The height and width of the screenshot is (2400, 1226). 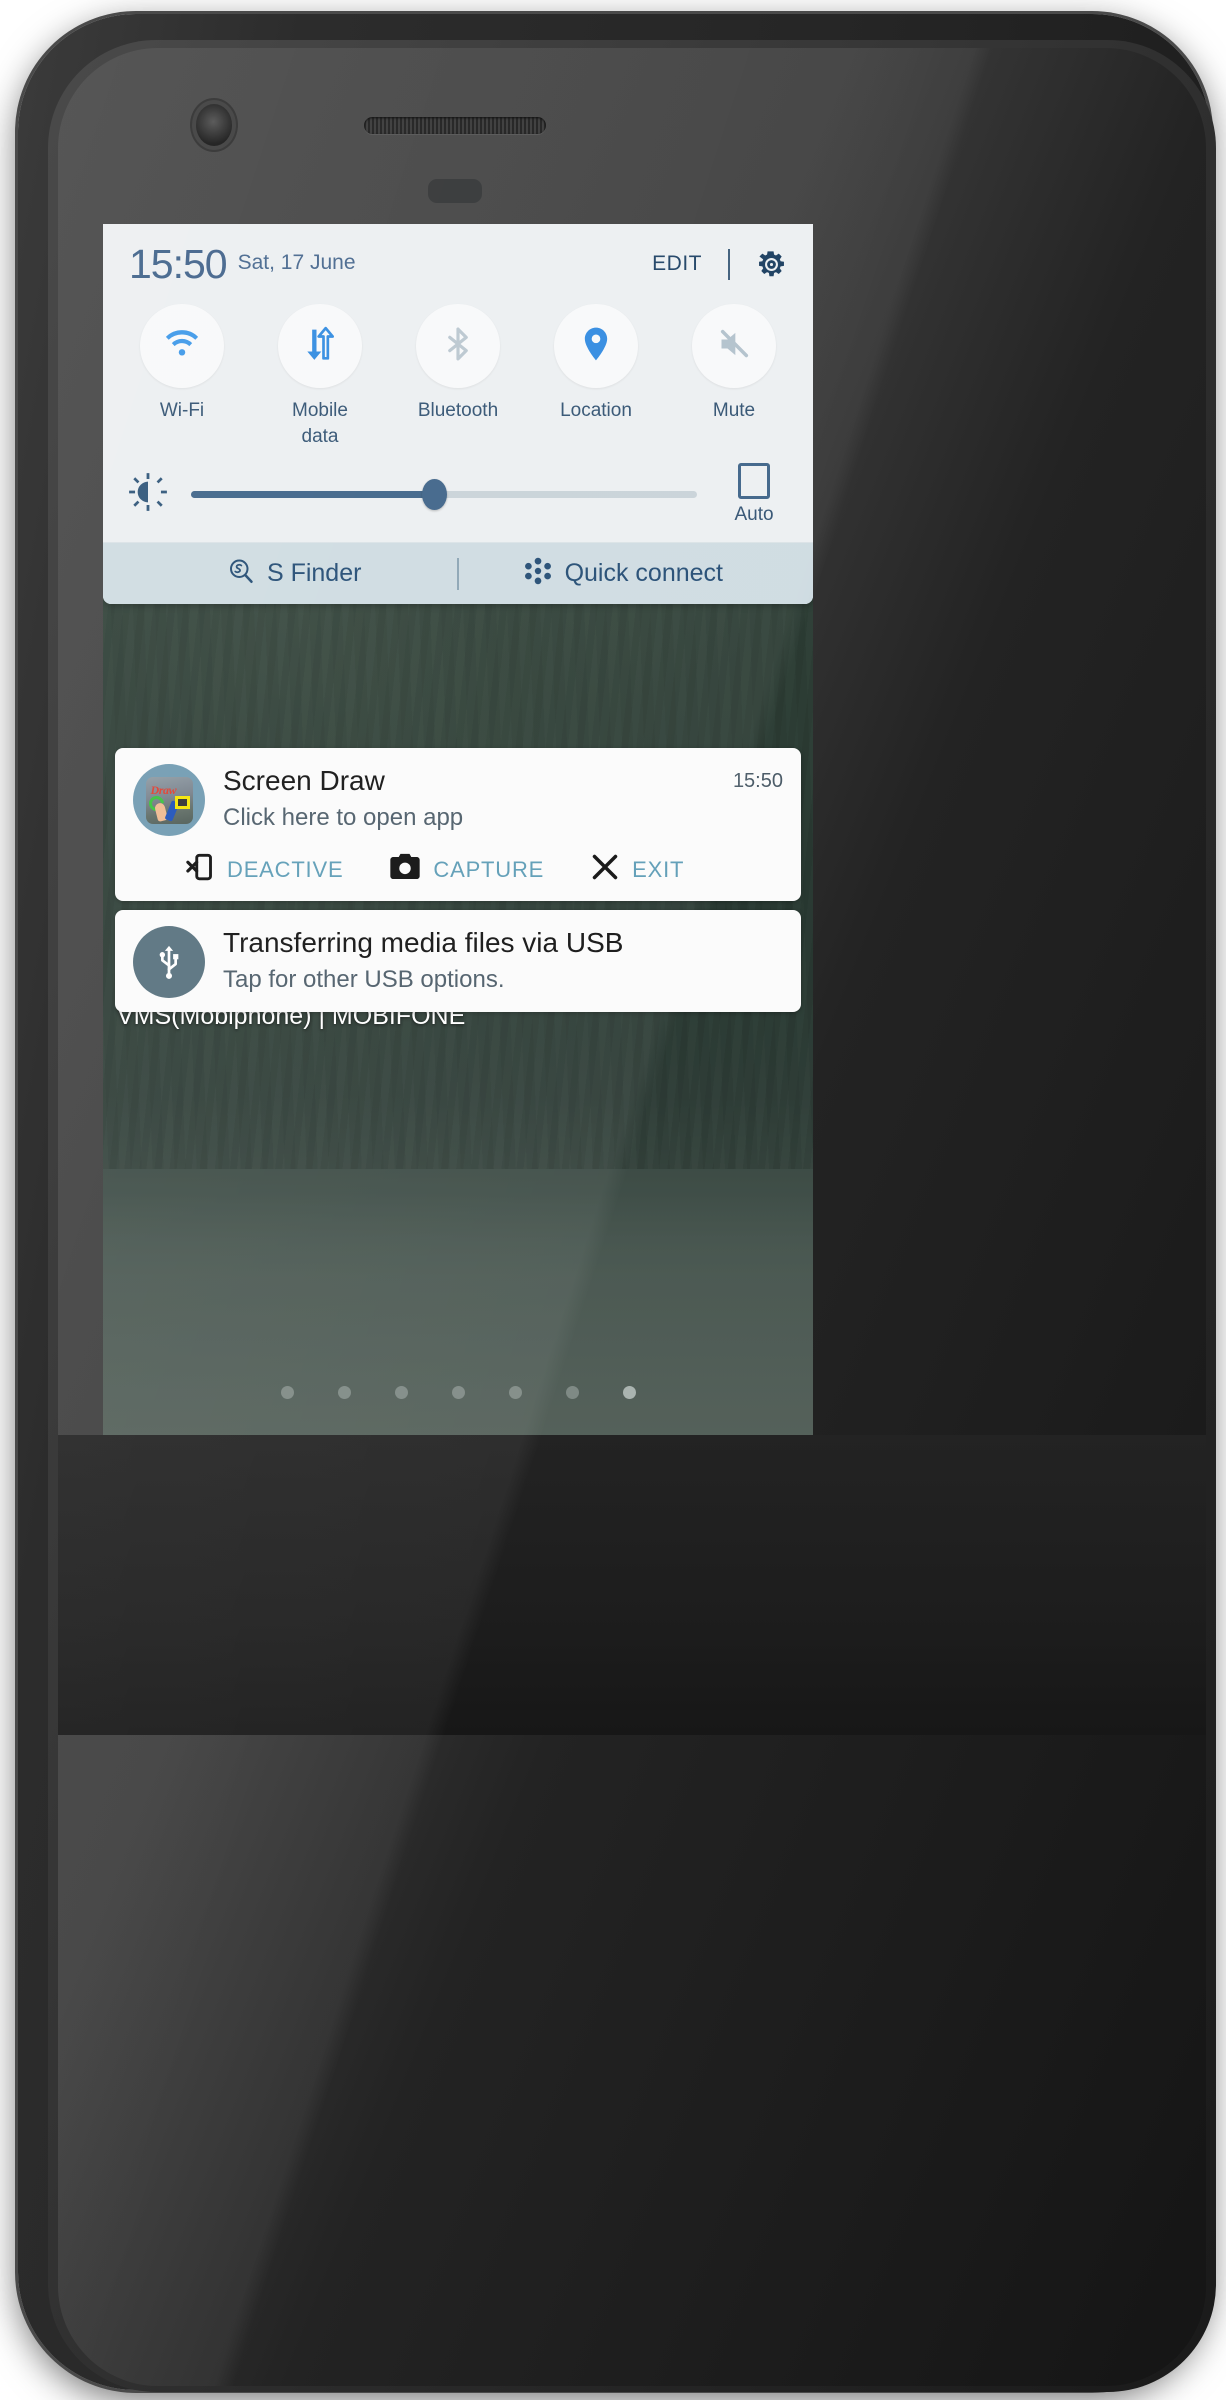 I want to click on auto-brightness-checkbox: Auto, so click(x=754, y=494).